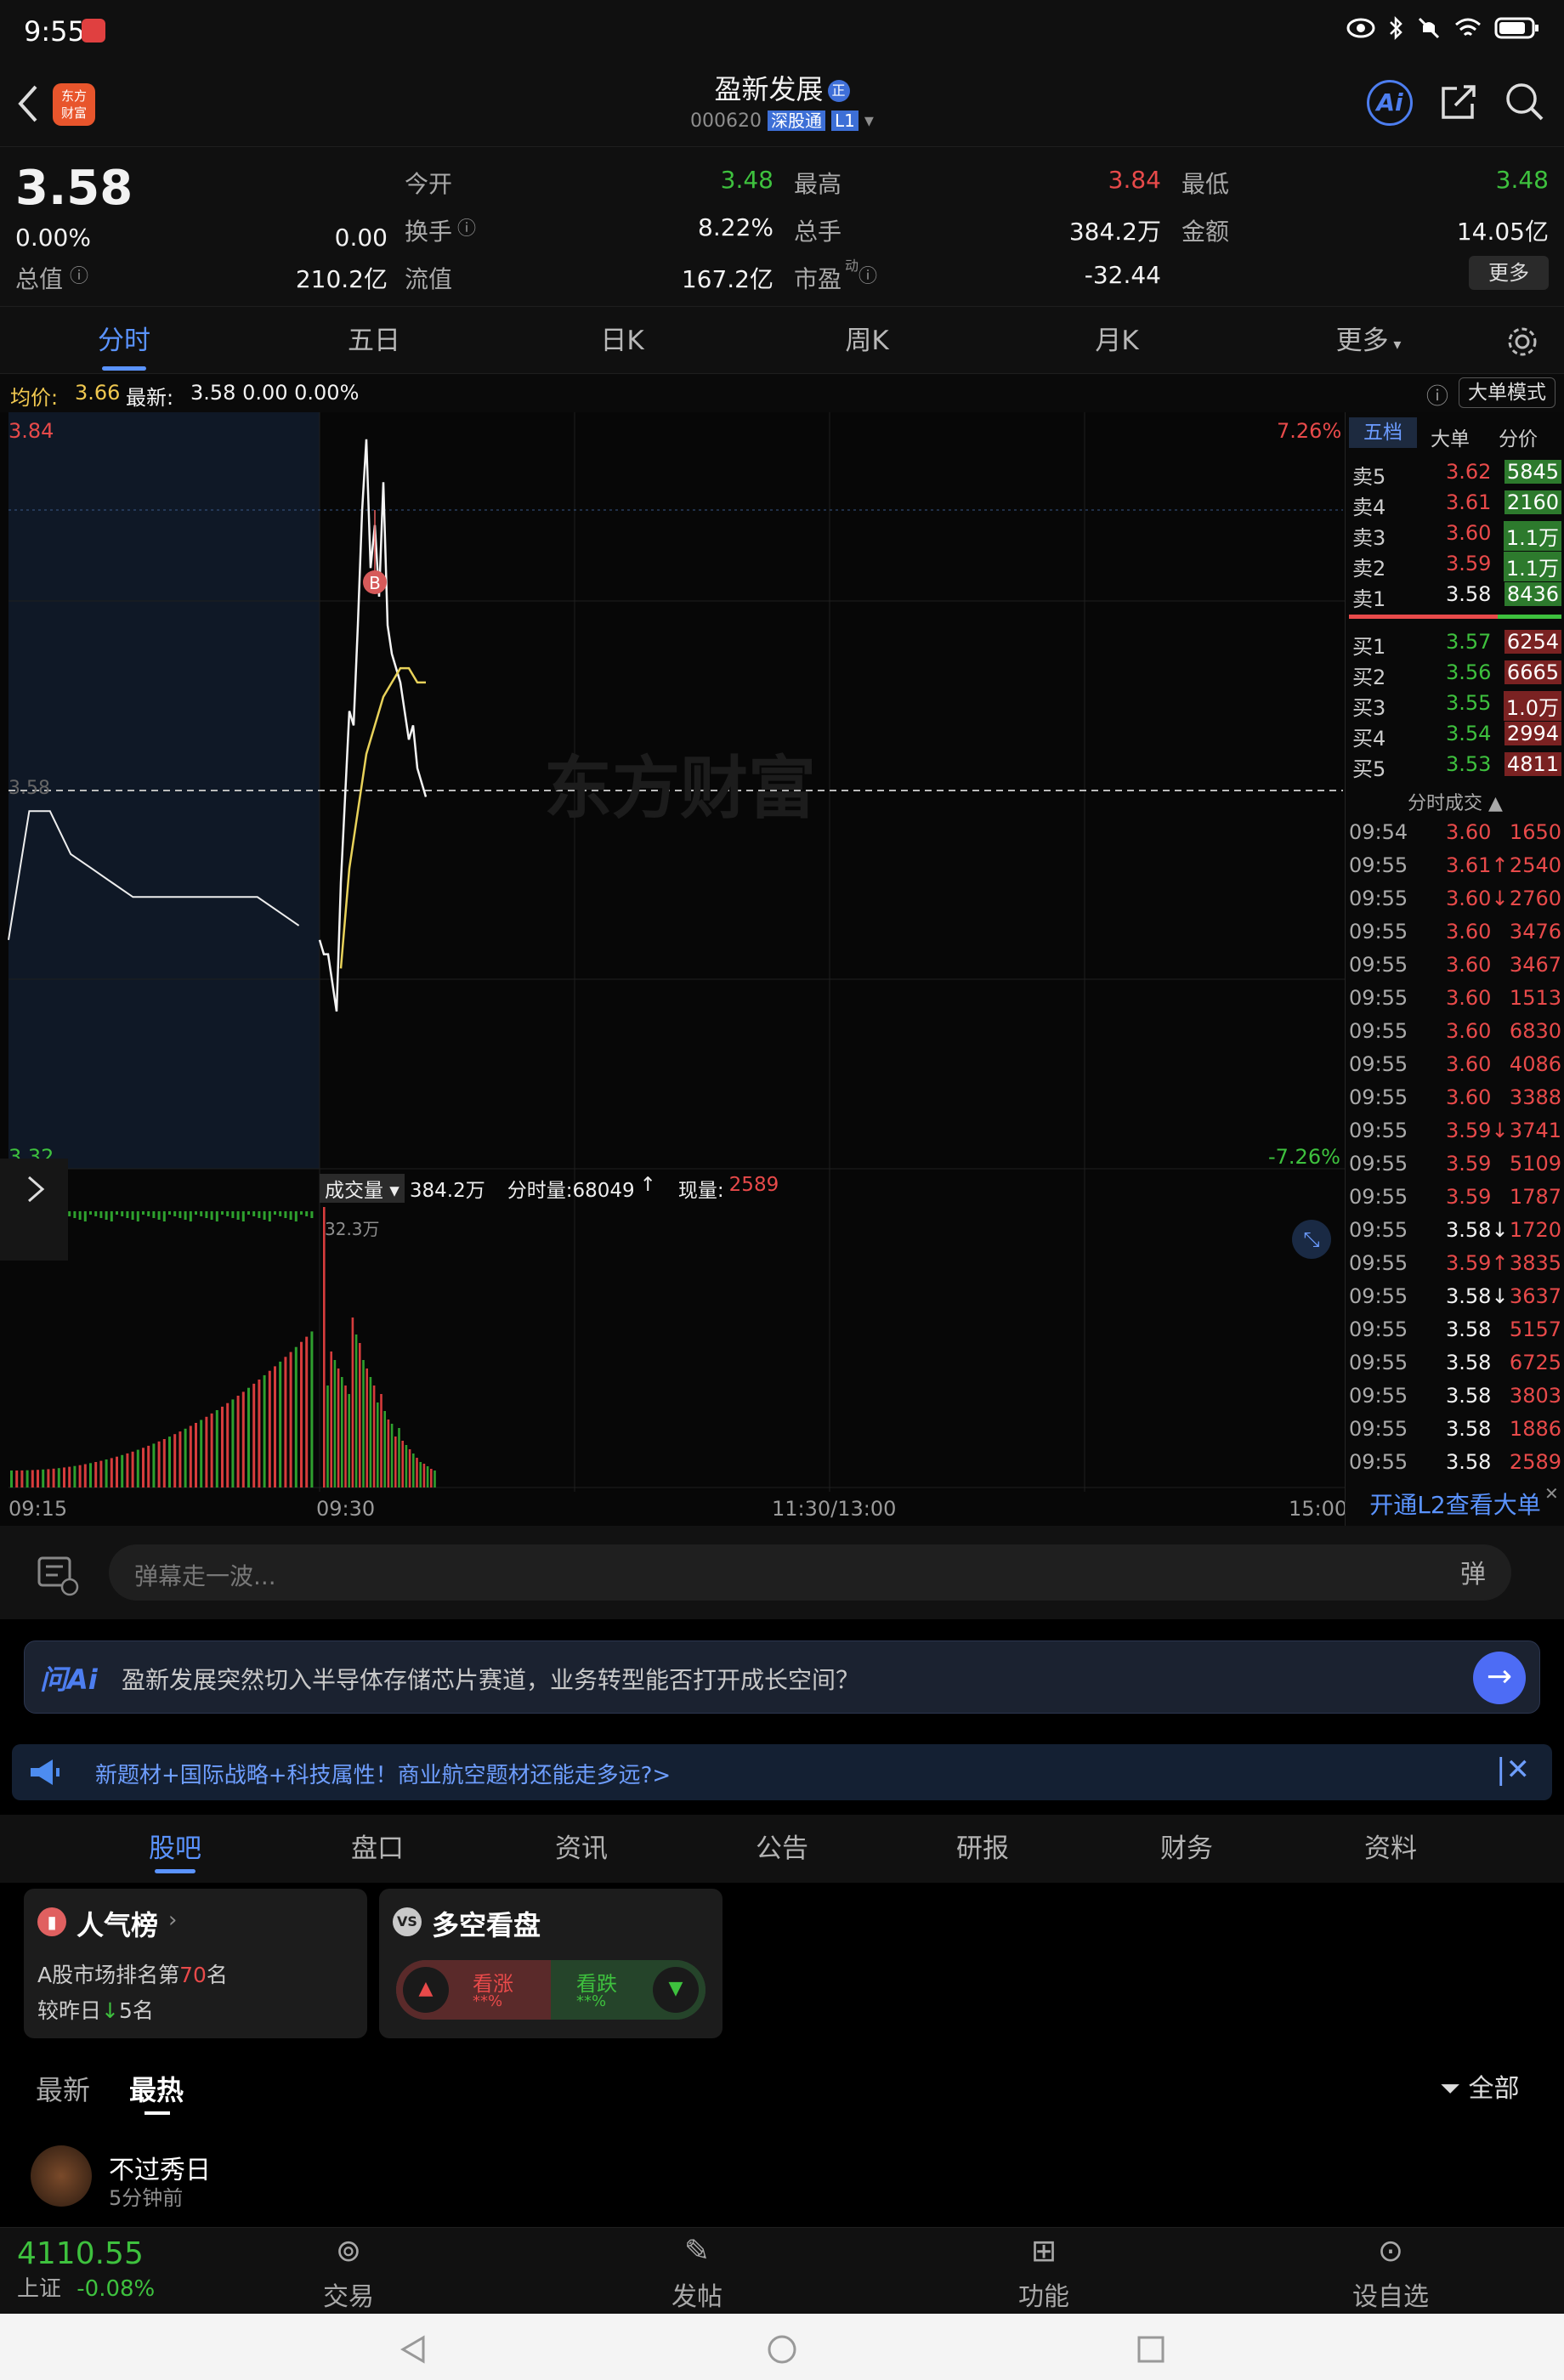  I want to click on ask-row: 卖1 3.58 8436, so click(1455, 595).